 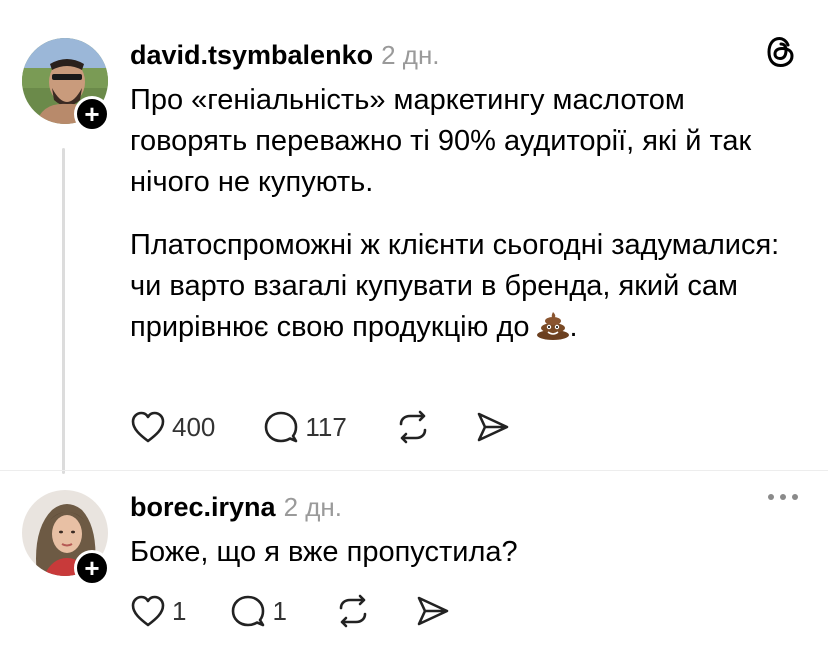 I want to click on like-button: 1, so click(x=158, y=611).